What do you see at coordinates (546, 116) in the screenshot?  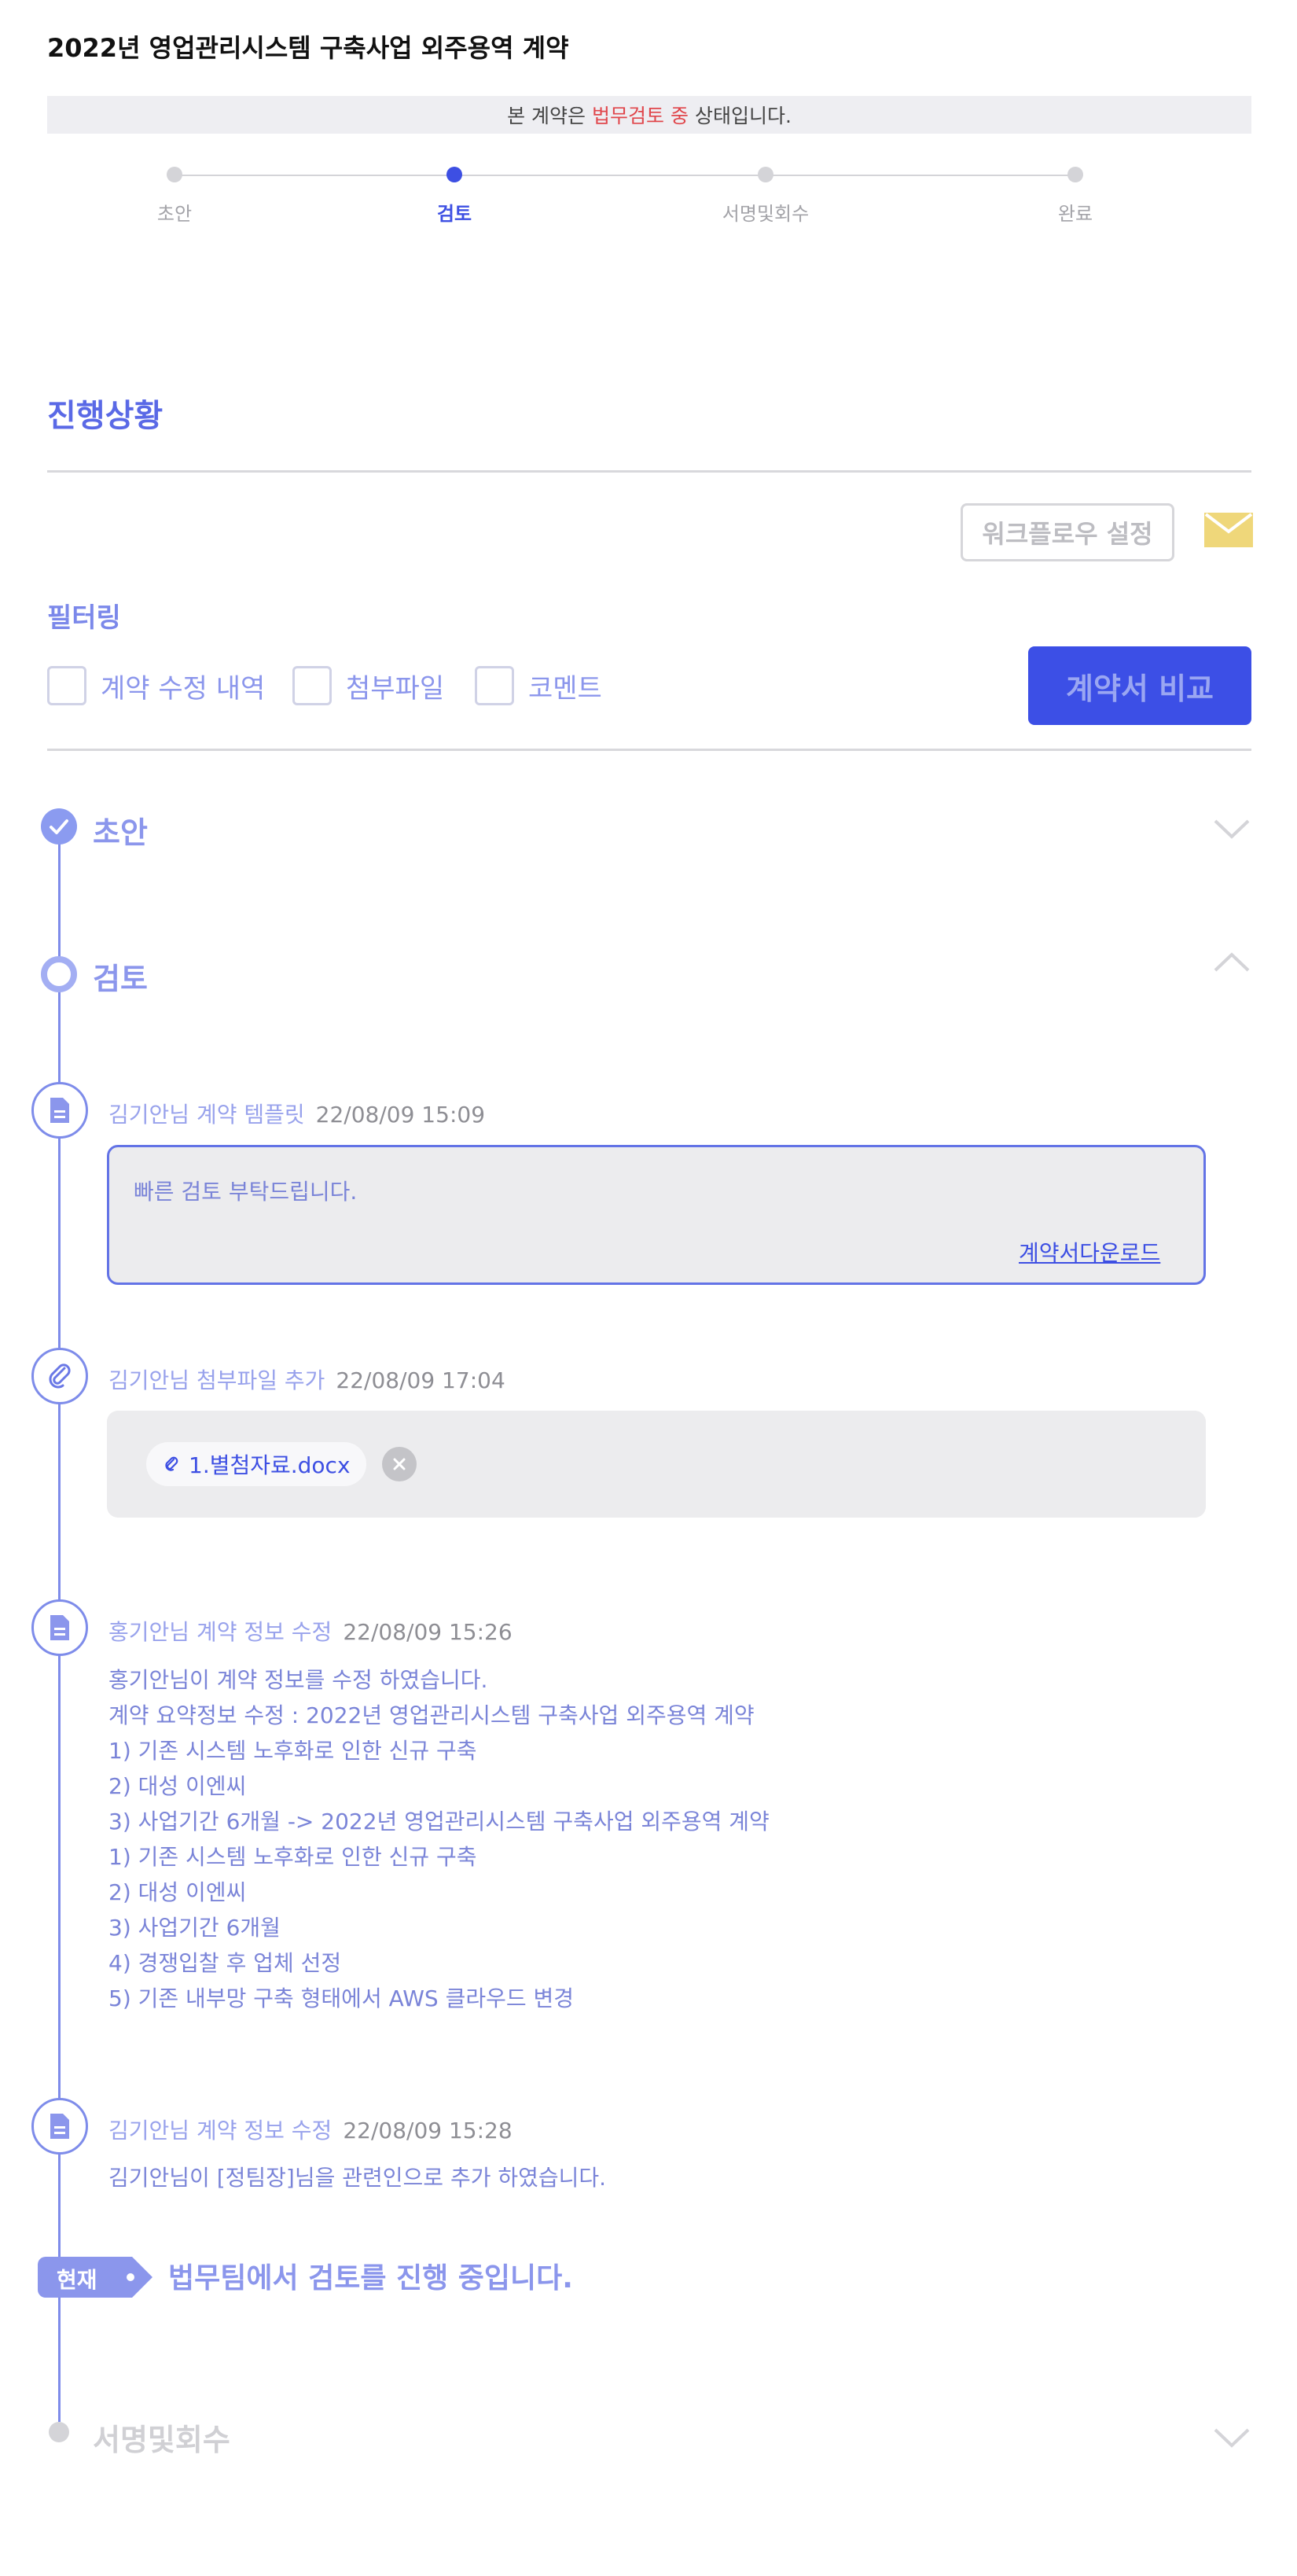 I see `status-prefix: 본 계약은` at bounding box center [546, 116].